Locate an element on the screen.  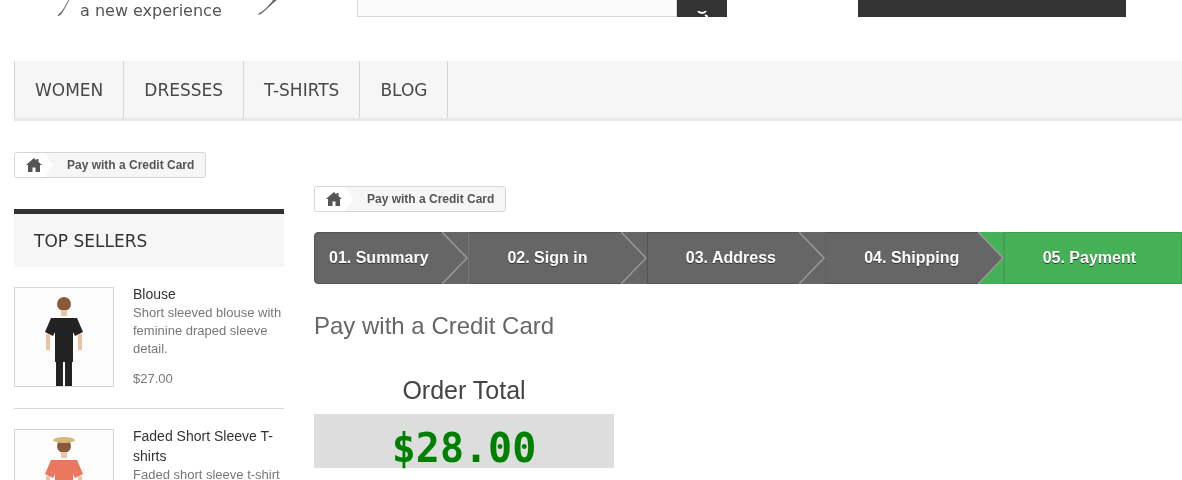
order-total-label: Order Total is located at coordinates (464, 390).